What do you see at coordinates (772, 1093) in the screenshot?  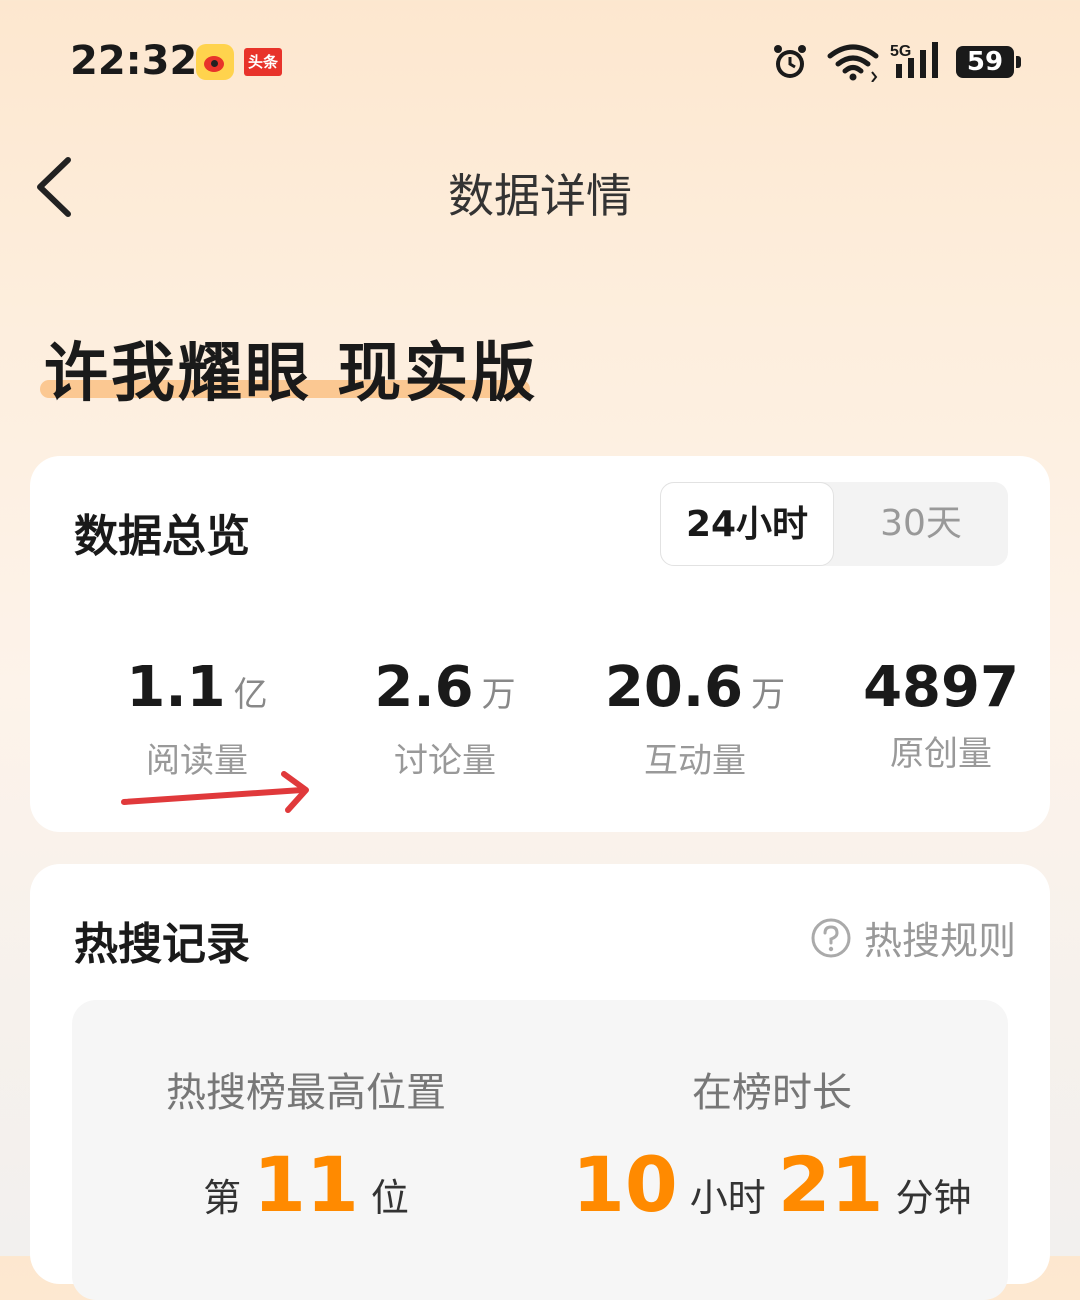 I see `duration-label: 在榜时长` at bounding box center [772, 1093].